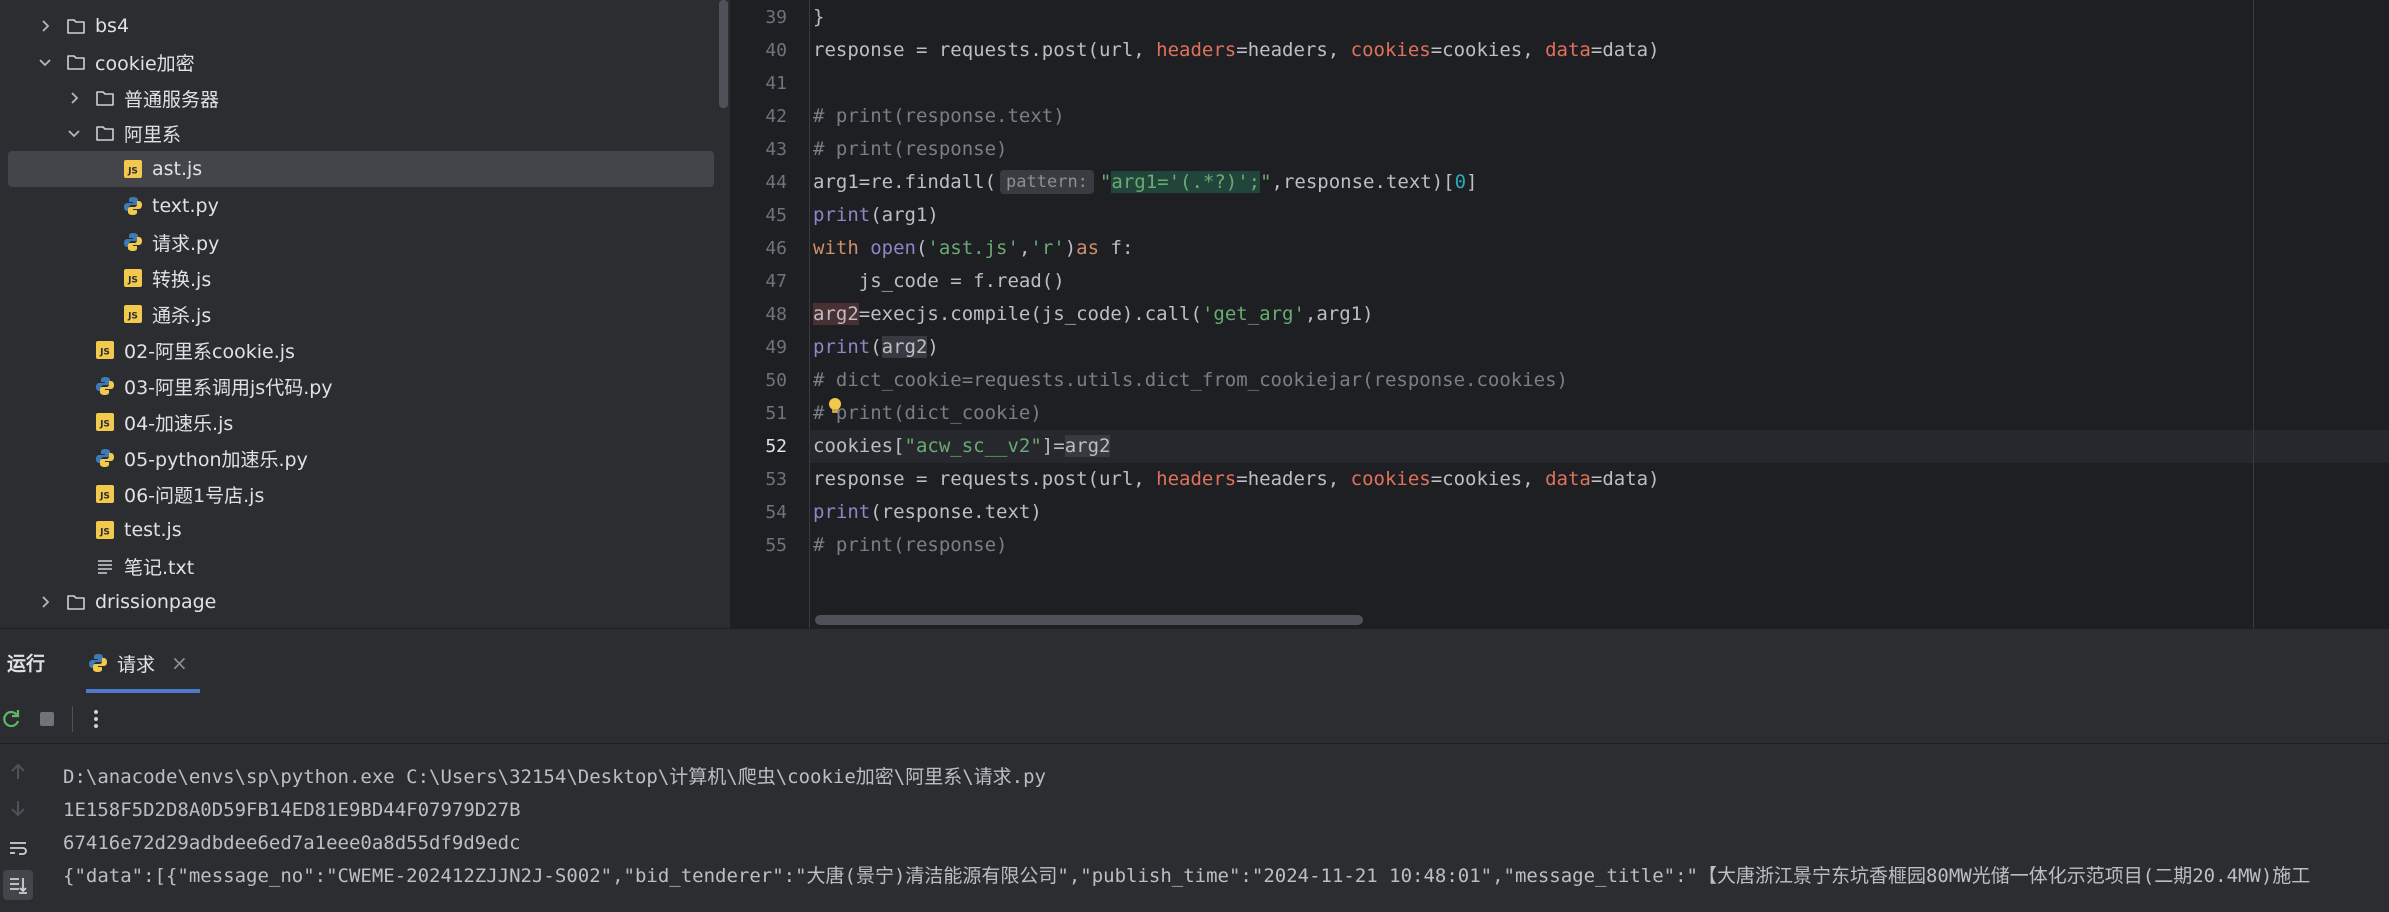 The width and height of the screenshot is (2389, 912). What do you see at coordinates (182, 315) in the screenshot?
I see `tree-item-label: 通杀.js` at bounding box center [182, 315].